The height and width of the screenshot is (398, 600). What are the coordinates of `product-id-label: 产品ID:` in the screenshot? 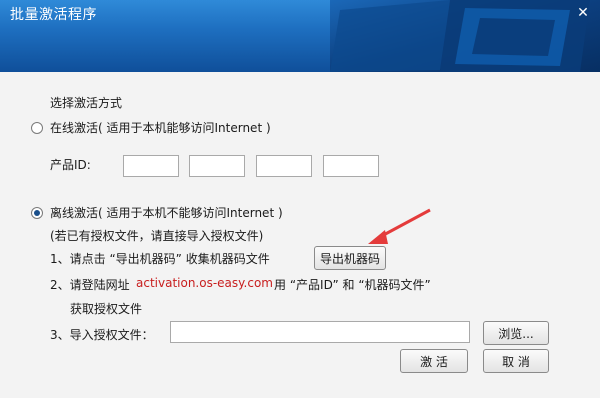 It's located at (70, 165).